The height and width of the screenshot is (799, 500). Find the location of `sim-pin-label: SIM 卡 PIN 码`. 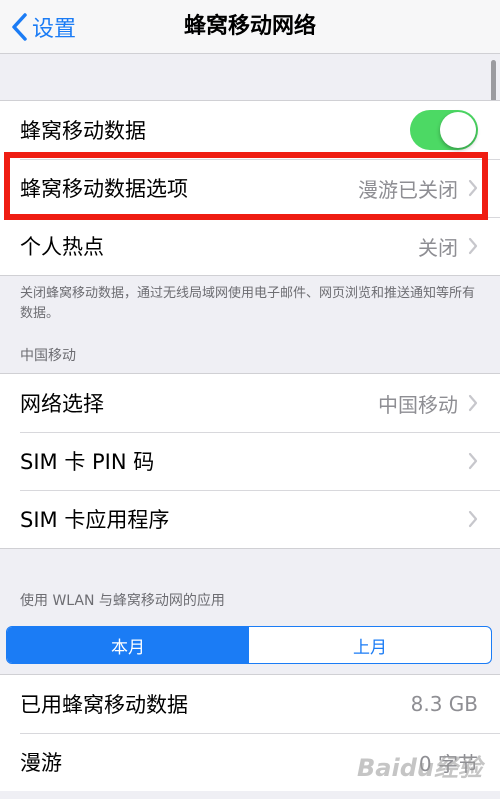

sim-pin-label: SIM 卡 PIN 码 is located at coordinates (87, 462).